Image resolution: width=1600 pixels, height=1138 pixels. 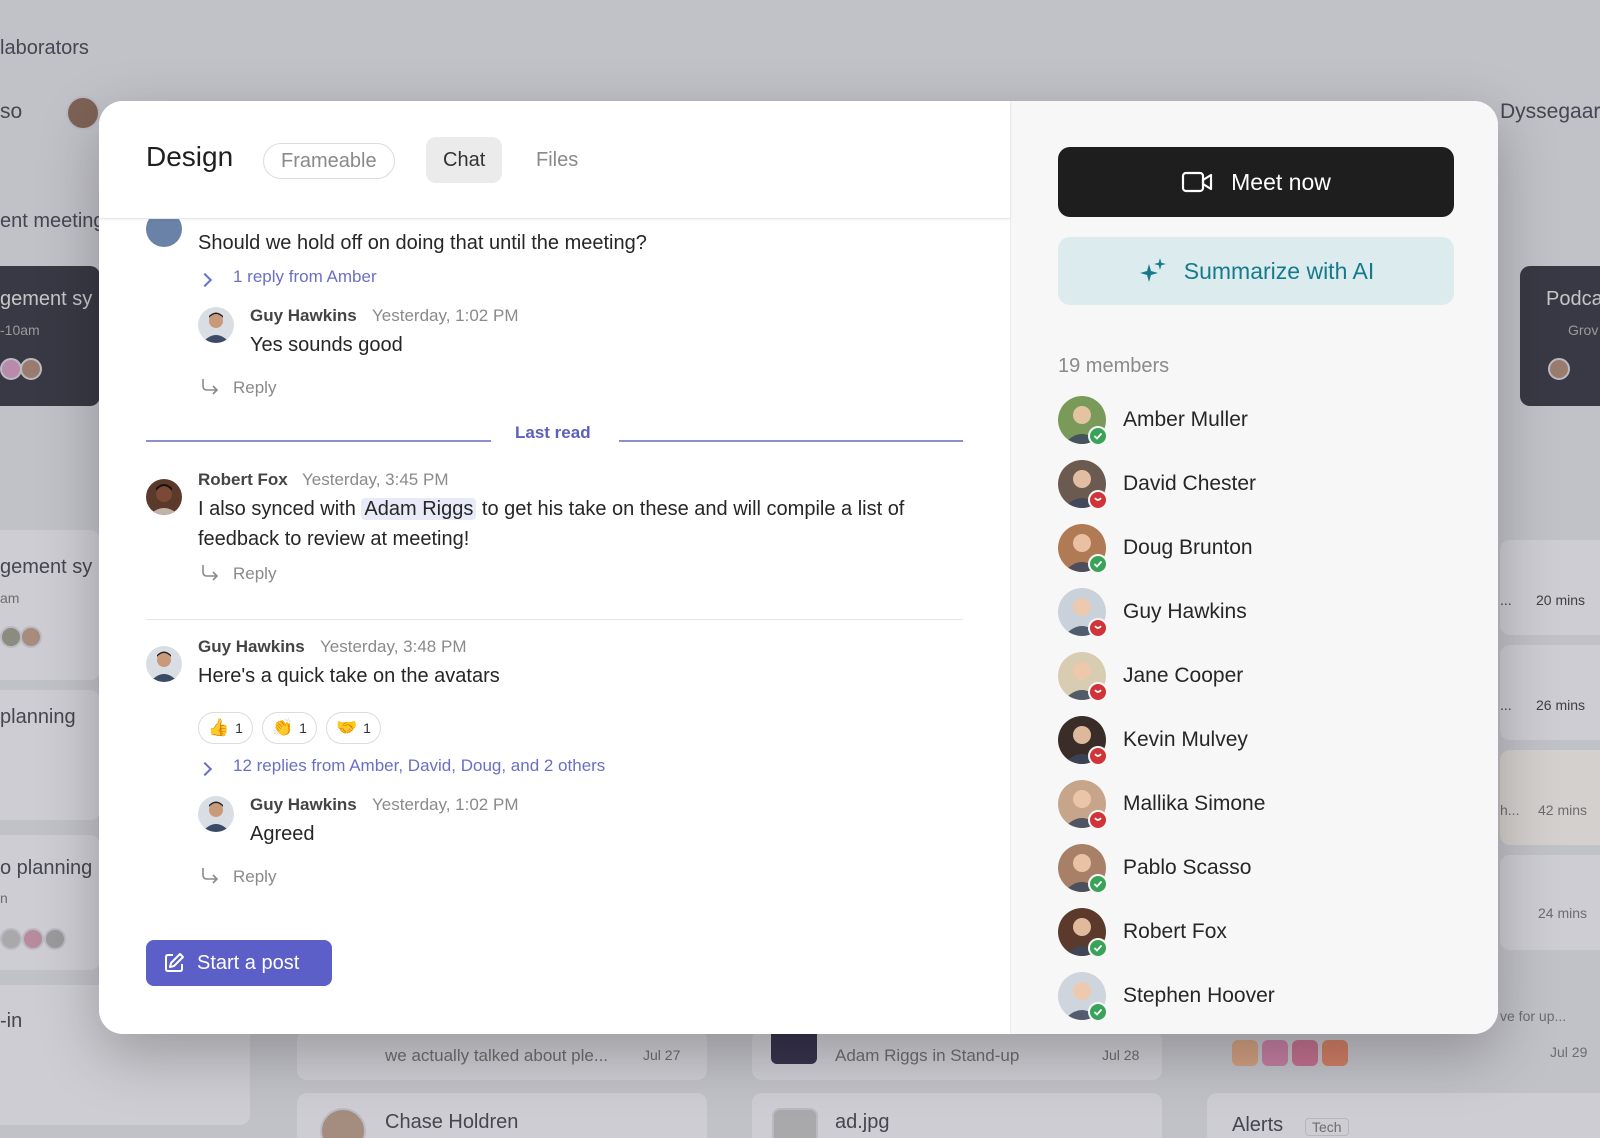 What do you see at coordinates (375, 479) in the screenshot?
I see `timestamp: Yesterday, 3:45 PM` at bounding box center [375, 479].